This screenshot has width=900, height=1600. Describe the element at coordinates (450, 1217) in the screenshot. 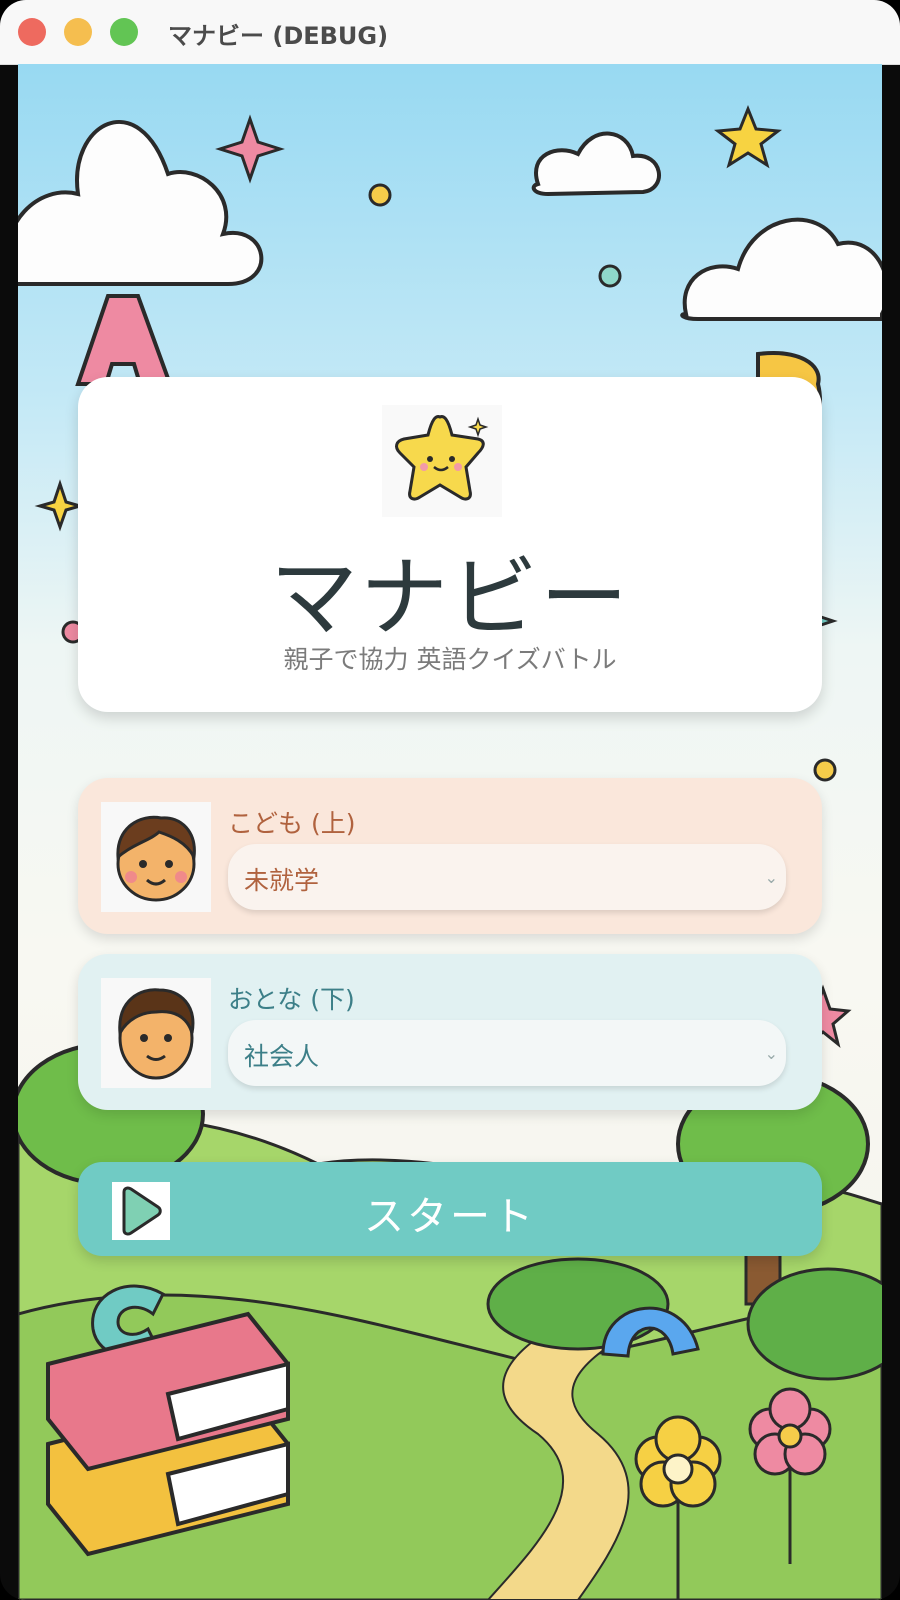

I see `start-button-label: スタート` at that location.